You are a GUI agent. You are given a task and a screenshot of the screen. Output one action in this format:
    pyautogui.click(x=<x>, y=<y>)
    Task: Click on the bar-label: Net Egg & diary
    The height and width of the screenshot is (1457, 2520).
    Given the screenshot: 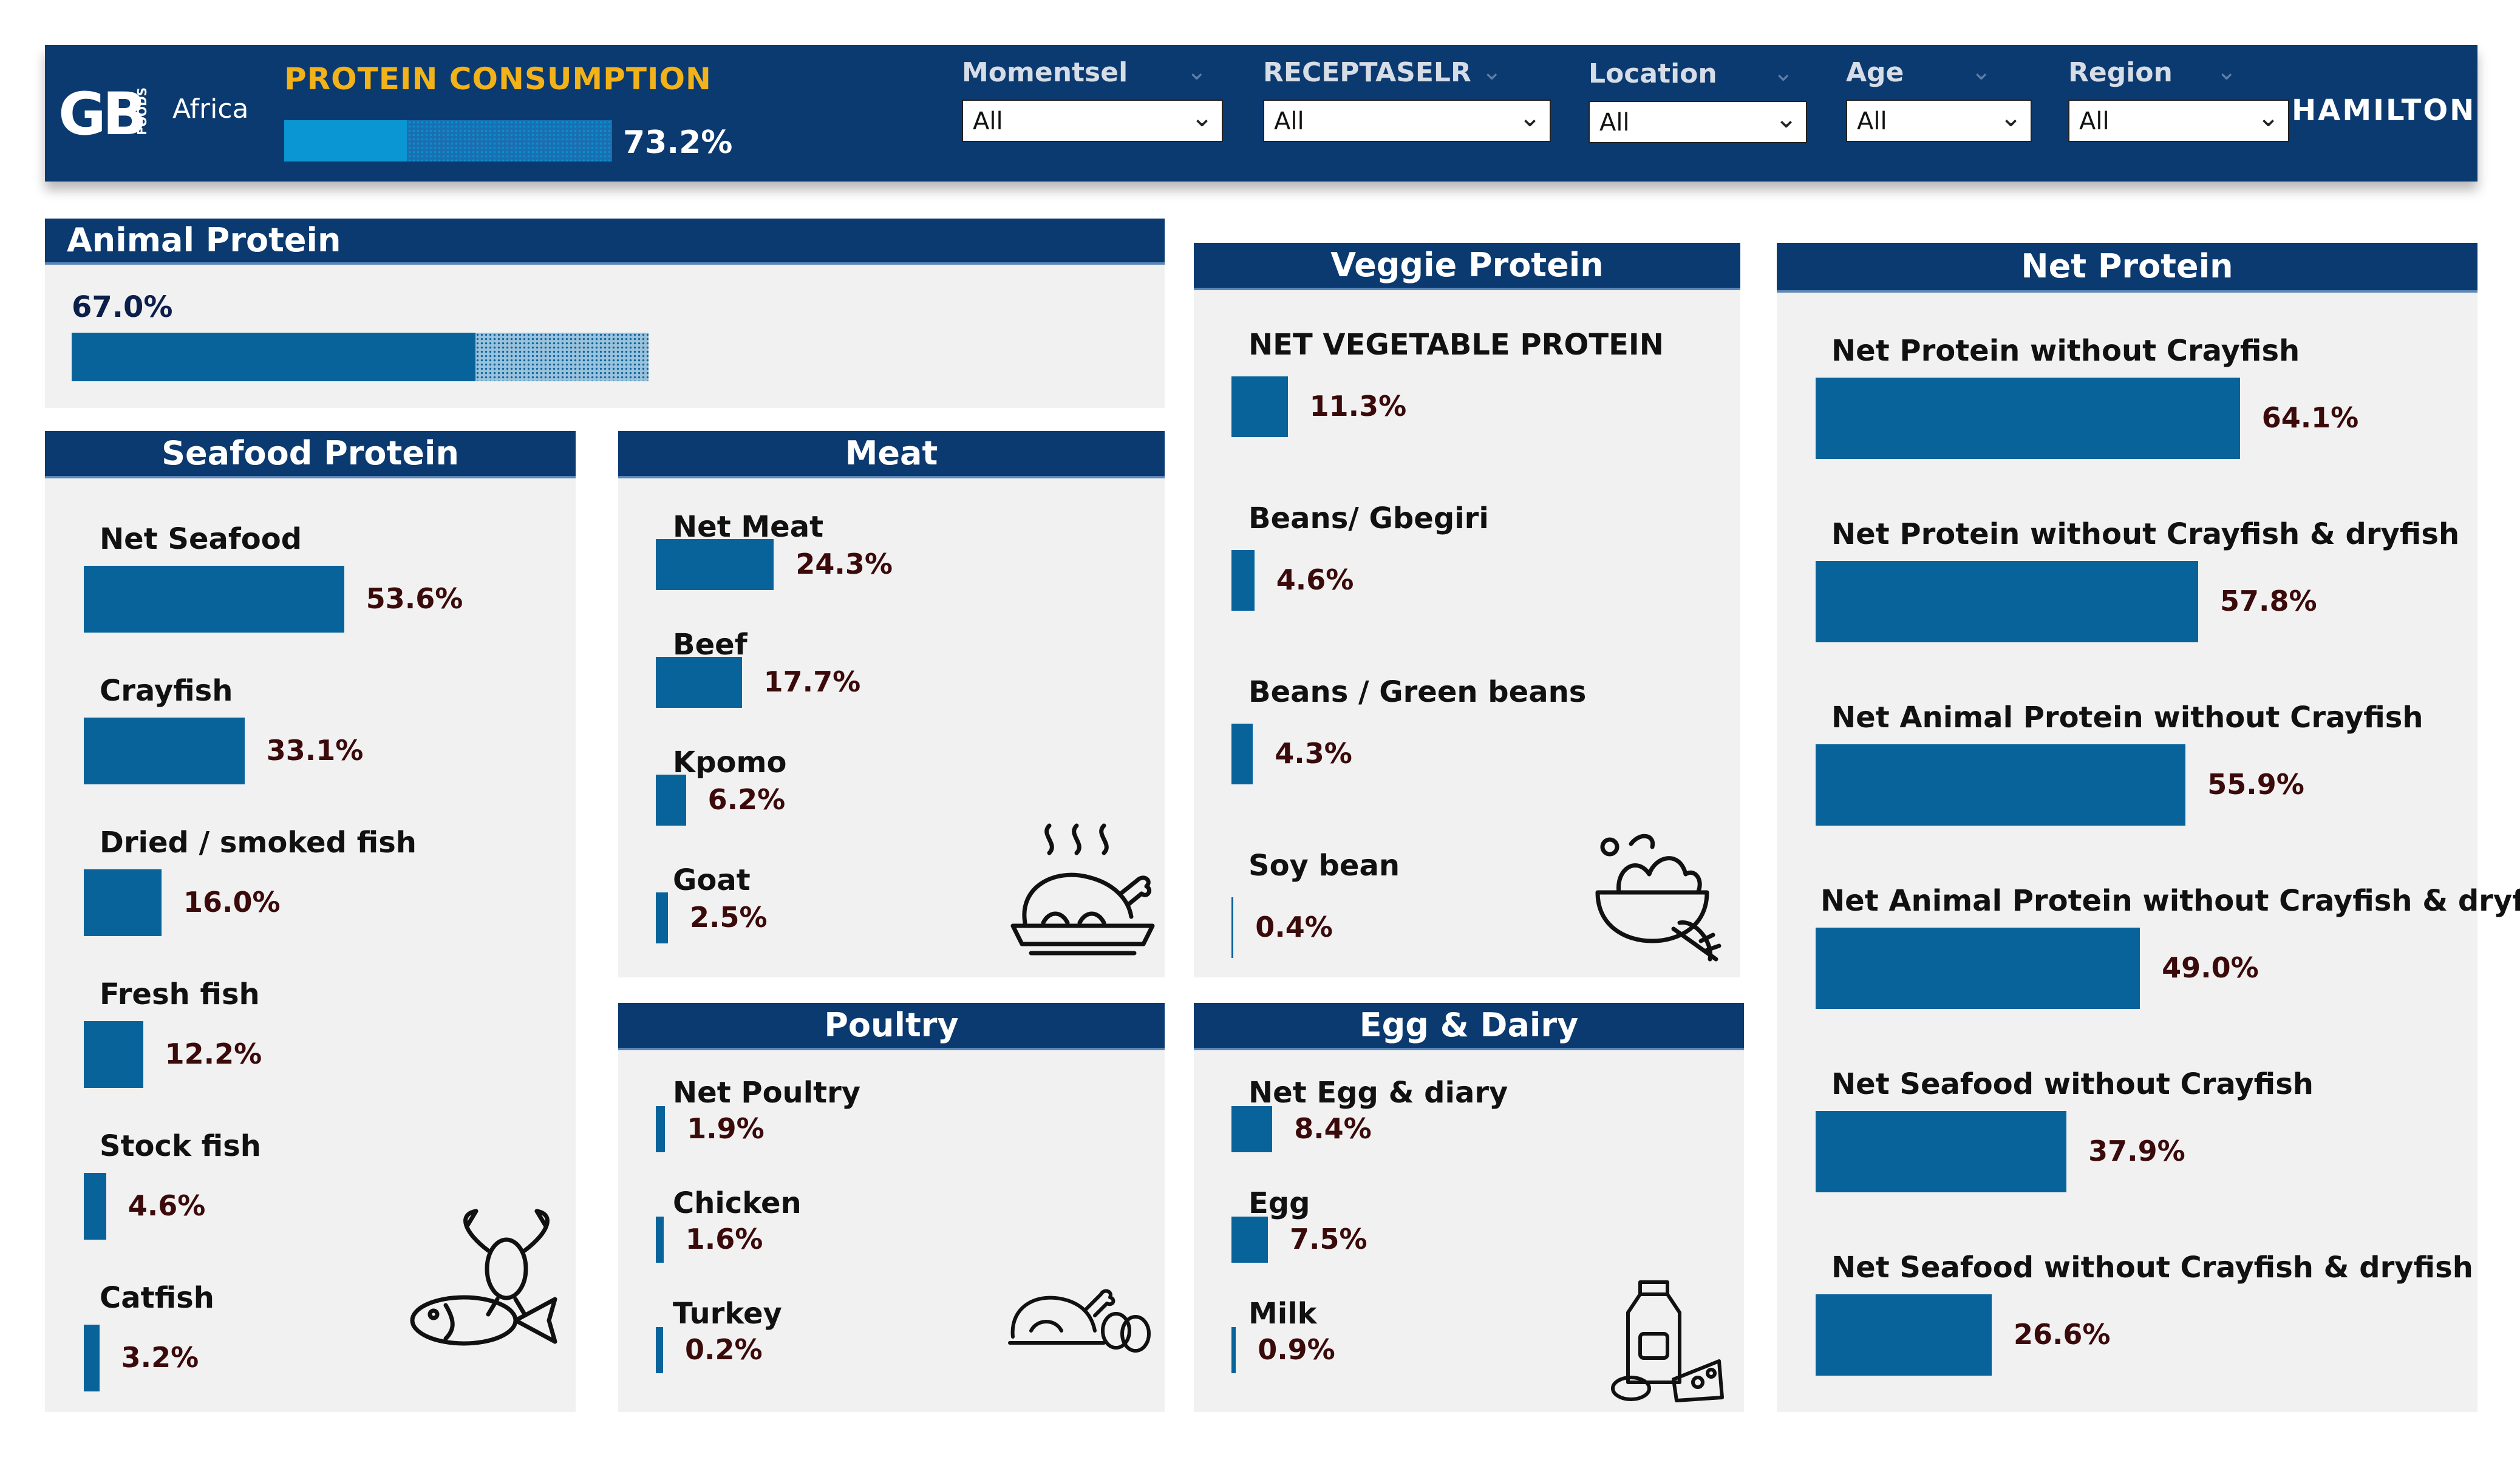 What is the action you would take?
    pyautogui.click(x=1378, y=1093)
    